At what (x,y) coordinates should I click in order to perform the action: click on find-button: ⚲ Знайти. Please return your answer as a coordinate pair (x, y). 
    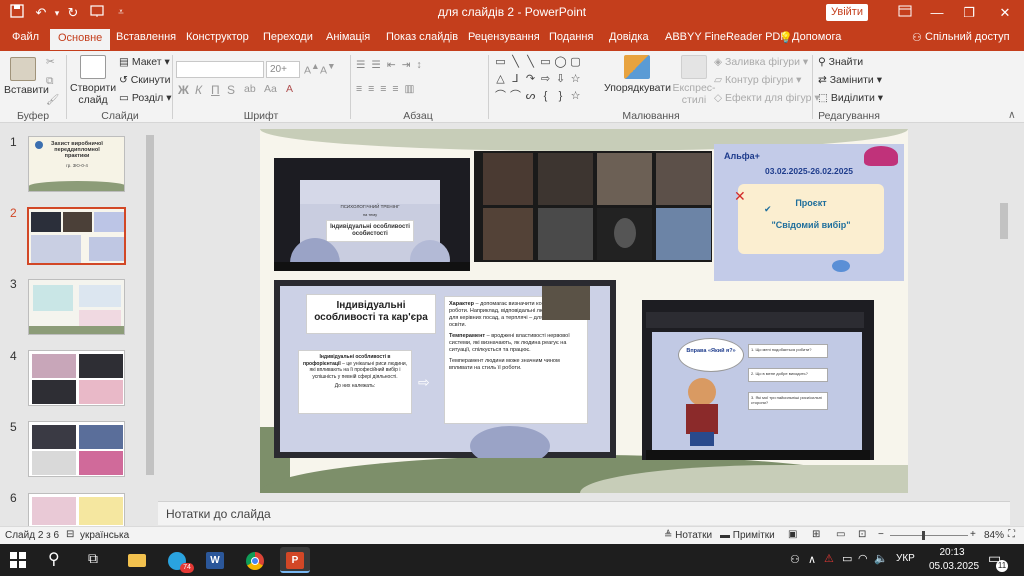
    Looking at the image, I should click on (840, 62).